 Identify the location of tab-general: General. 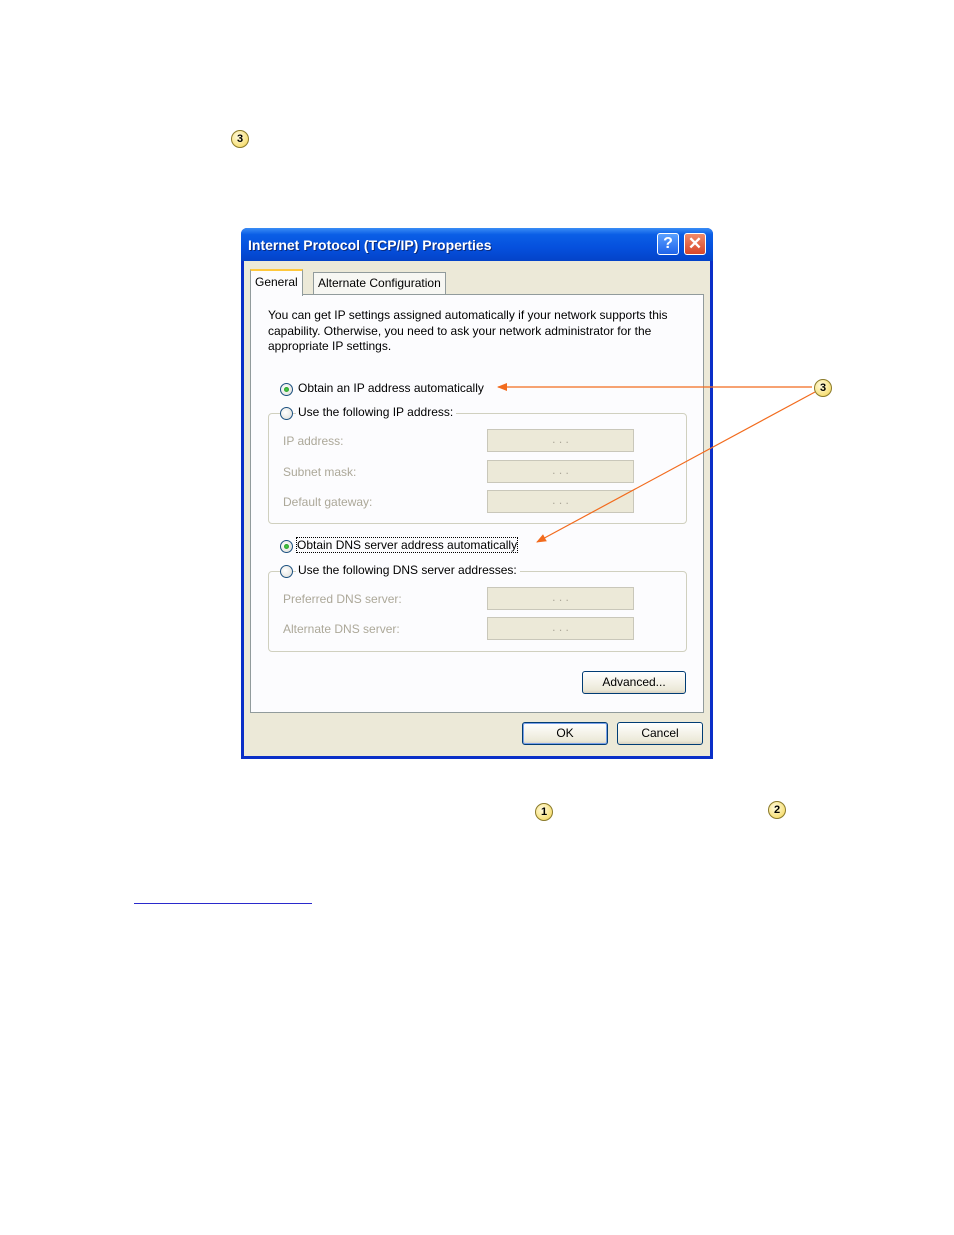
(276, 282).